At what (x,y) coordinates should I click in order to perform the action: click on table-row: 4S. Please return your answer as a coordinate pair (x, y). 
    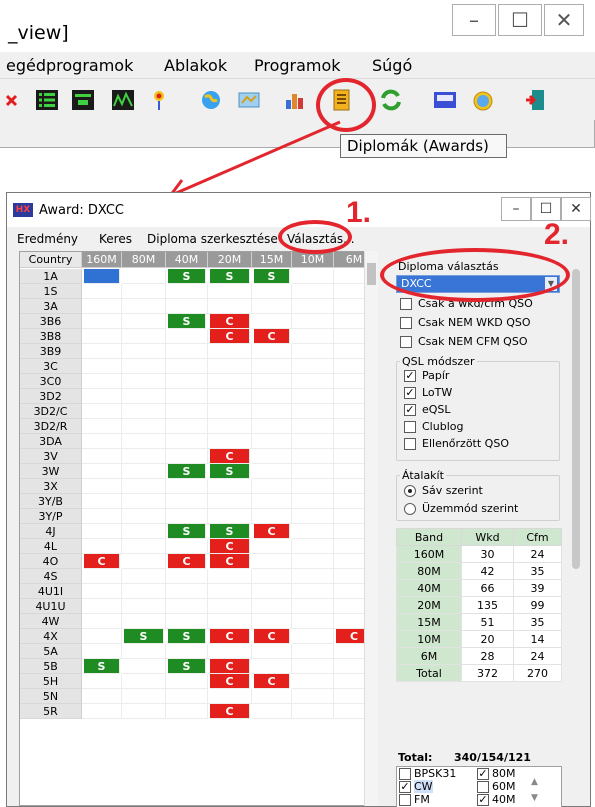
    Looking at the image, I should click on (197, 576).